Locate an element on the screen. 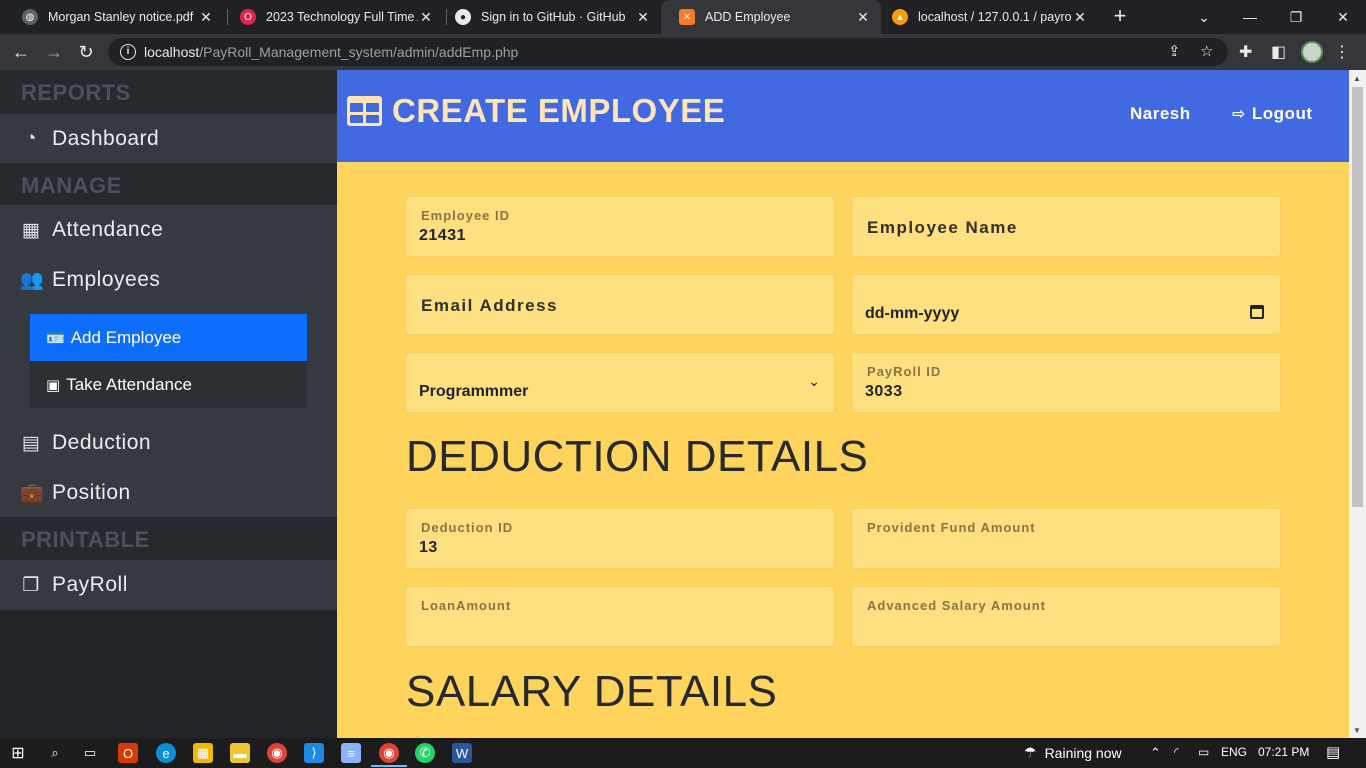  battery-icon: ▭ is located at coordinates (1203, 752).